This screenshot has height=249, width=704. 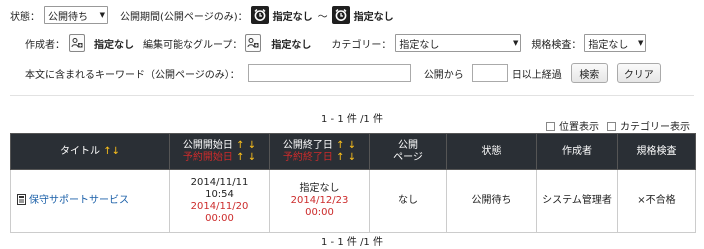 I want to click on category-select: 指定なし ▼, so click(x=458, y=43).